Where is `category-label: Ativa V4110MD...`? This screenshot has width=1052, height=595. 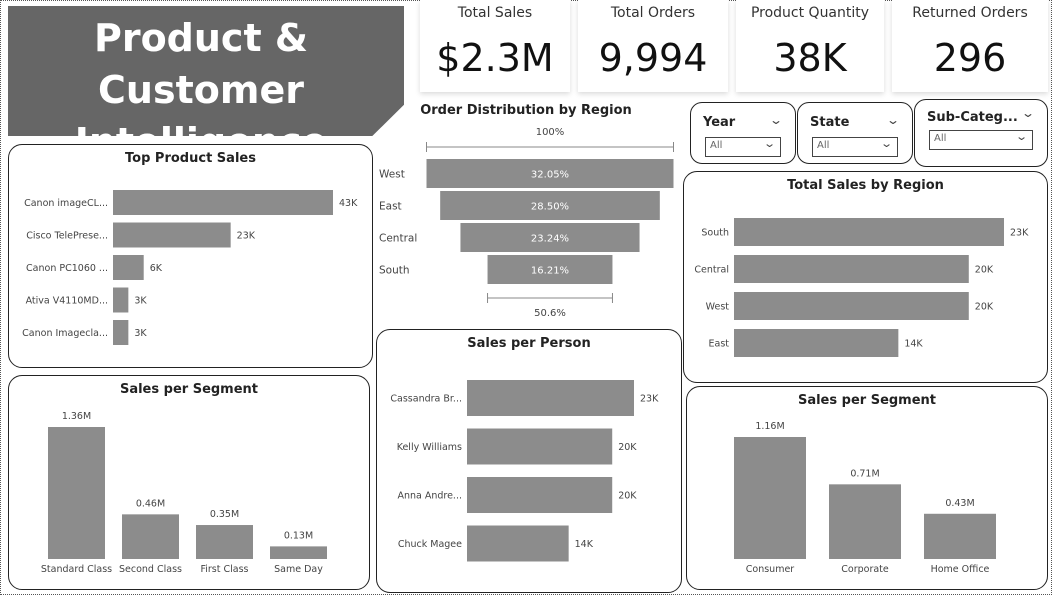 category-label: Ativa V4110MD... is located at coordinates (67, 301).